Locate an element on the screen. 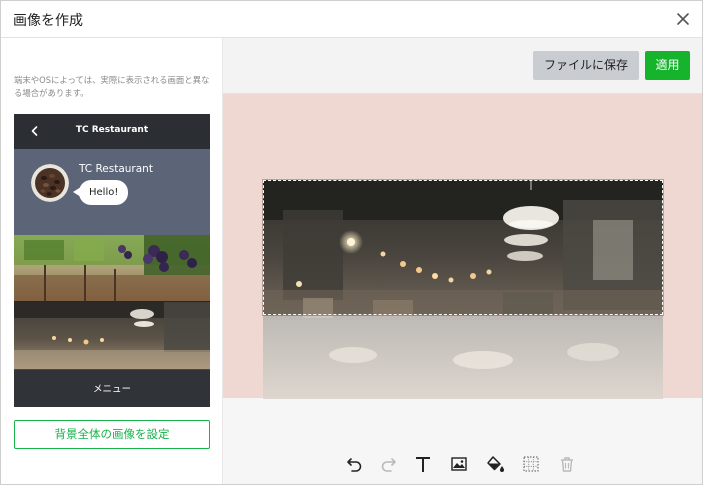 The height and width of the screenshot is (485, 703). preview-note: 端末やOSによっては、実際に表示される画面と異なる場合があります。 is located at coordinates (112, 86).